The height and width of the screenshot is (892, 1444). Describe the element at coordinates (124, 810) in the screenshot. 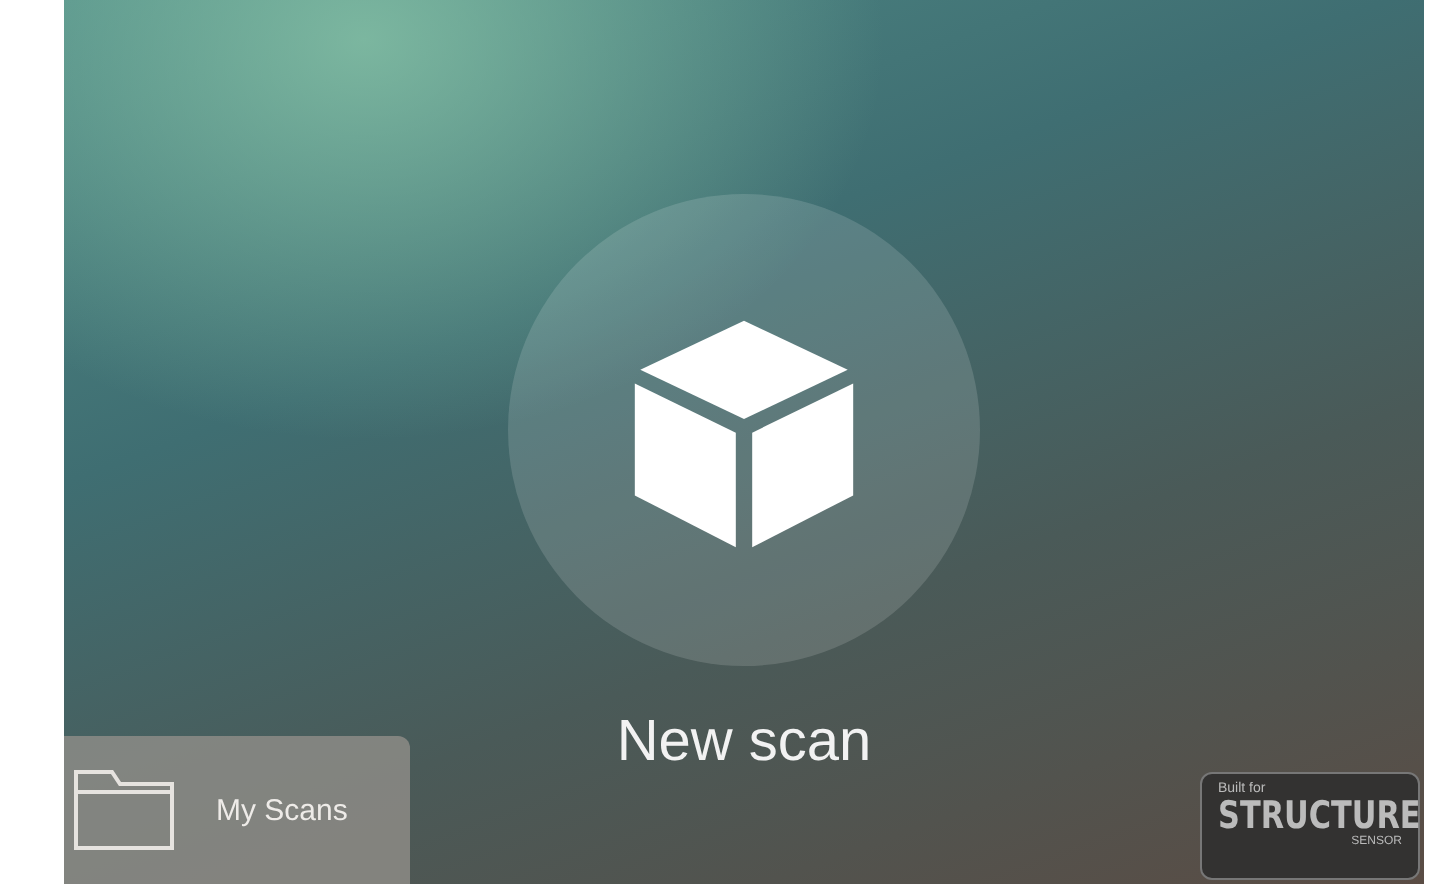

I see `folder-icon` at that location.